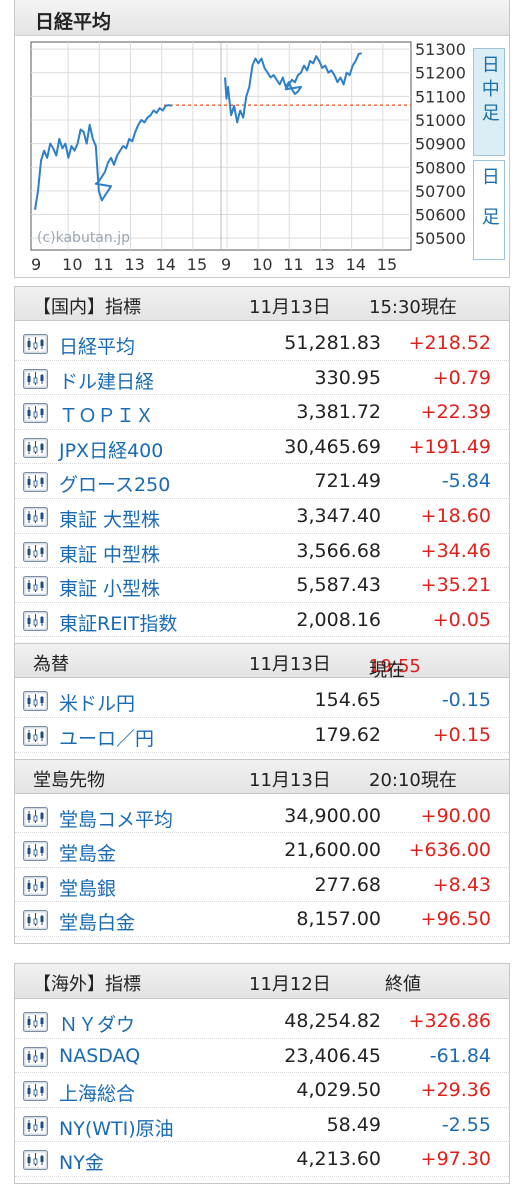  Describe the element at coordinates (87, 852) in the screenshot. I see `index-name-link: 堂島金` at that location.